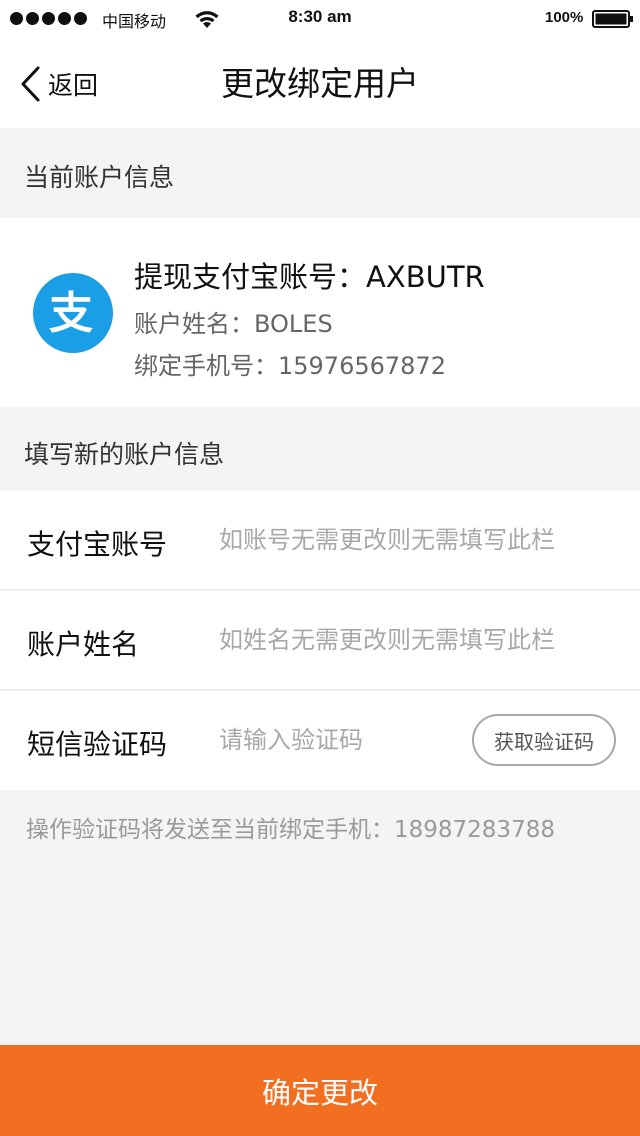  What do you see at coordinates (339, 740) in the screenshot?
I see `sms-code-input` at bounding box center [339, 740].